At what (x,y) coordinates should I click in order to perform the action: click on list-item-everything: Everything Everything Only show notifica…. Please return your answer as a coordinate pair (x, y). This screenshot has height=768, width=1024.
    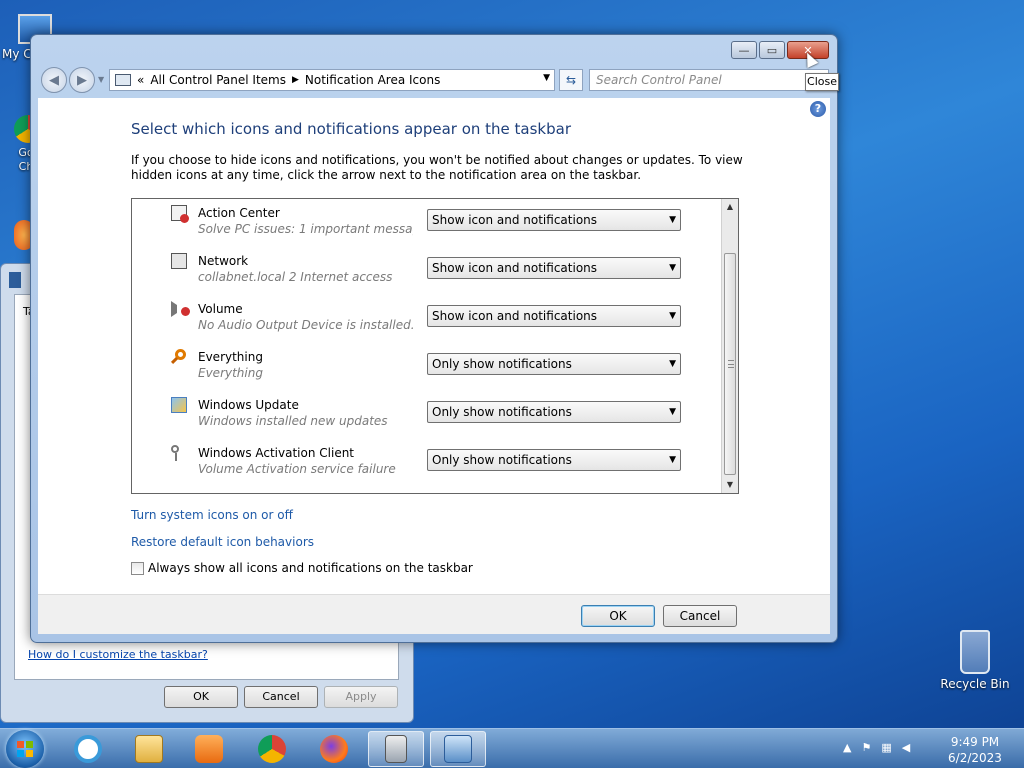
    Looking at the image, I should click on (428, 363).